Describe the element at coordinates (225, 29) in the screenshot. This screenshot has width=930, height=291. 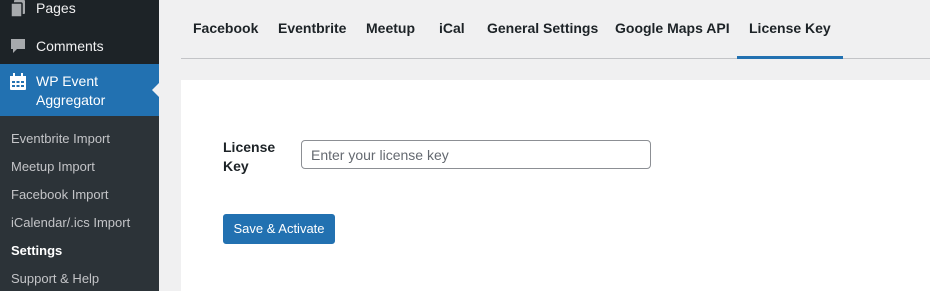
I see `tab-facebook: Facebook` at that location.